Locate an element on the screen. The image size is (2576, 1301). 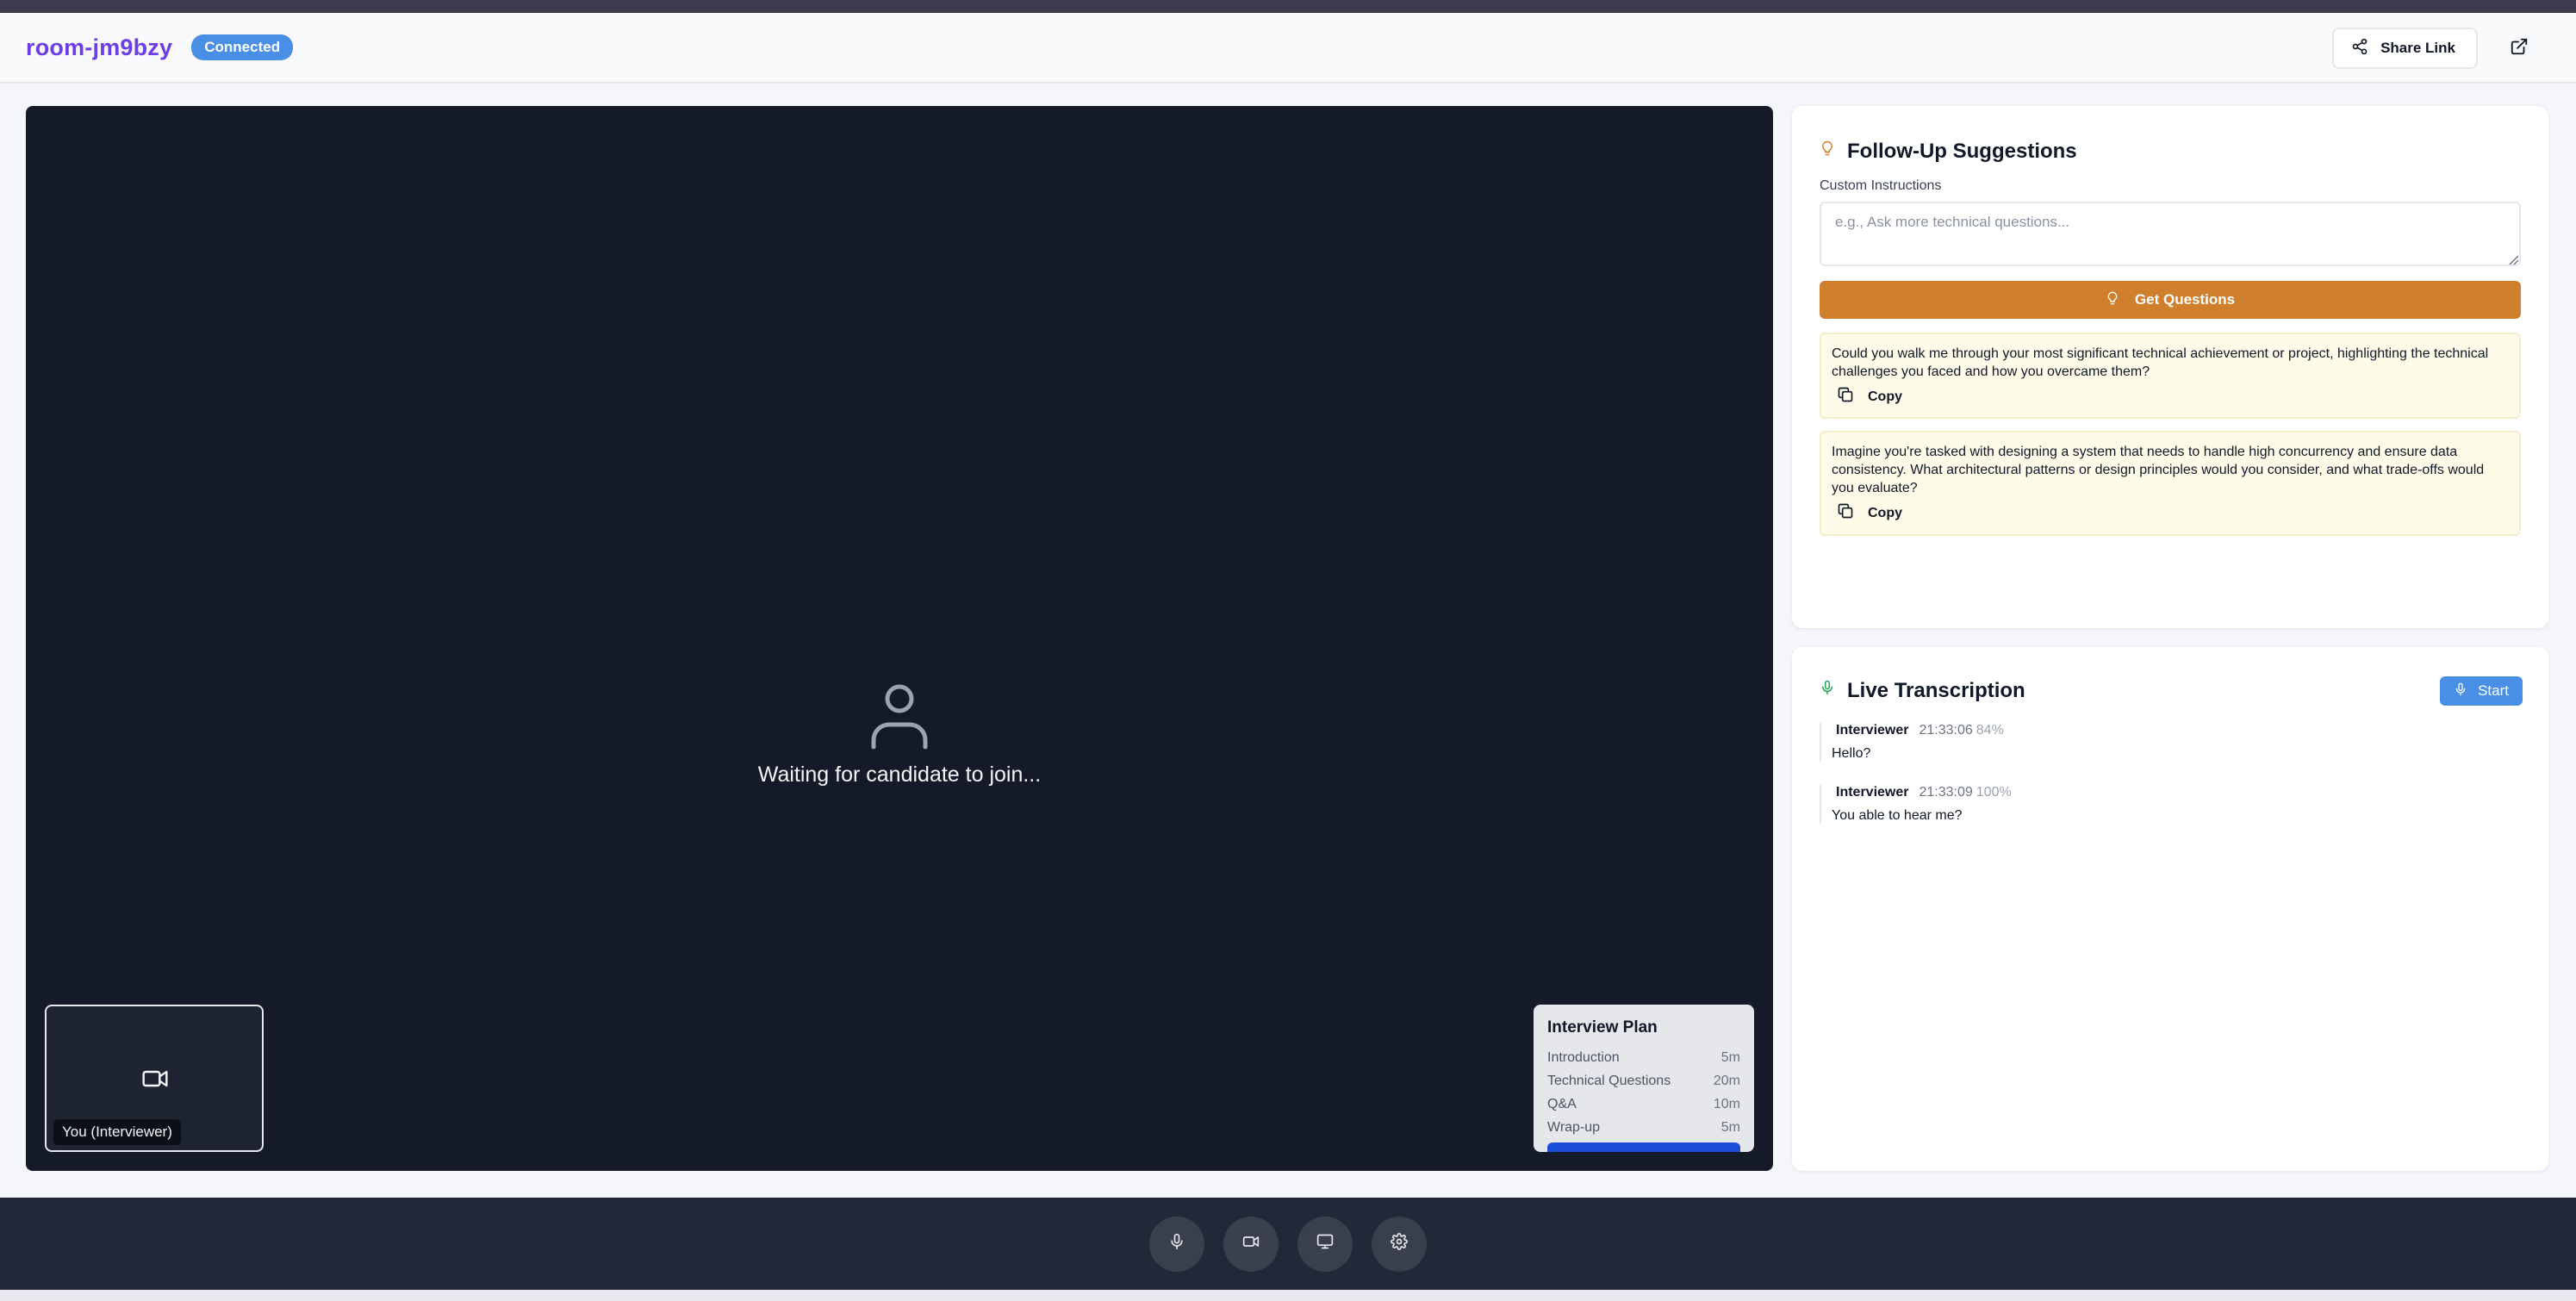
plan-item-name: Q&A is located at coordinates (1562, 1103).